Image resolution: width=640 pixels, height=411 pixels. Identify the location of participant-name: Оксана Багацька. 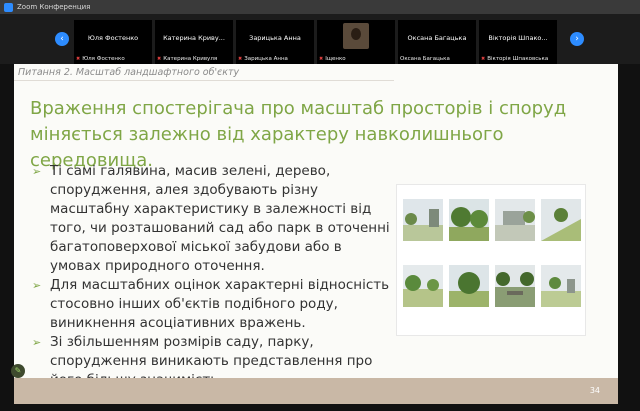
(437, 38).